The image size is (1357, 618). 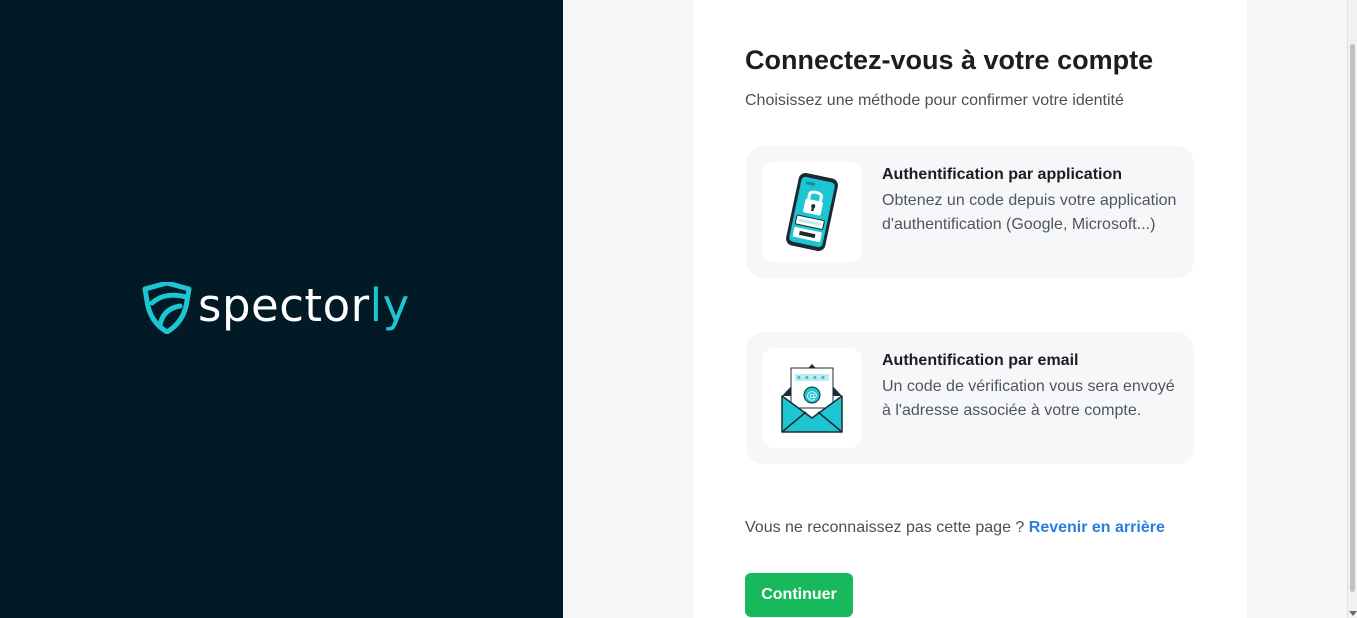 I want to click on back-prompt-text: Vous ne reconnaissez pas cette page ?, so click(x=885, y=527).